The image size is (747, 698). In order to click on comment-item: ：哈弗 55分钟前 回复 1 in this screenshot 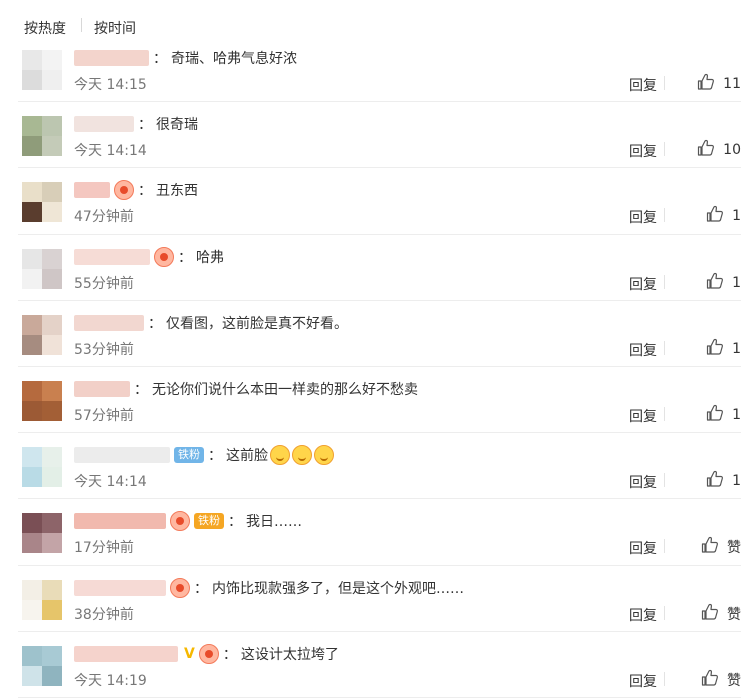, I will do `click(379, 268)`.